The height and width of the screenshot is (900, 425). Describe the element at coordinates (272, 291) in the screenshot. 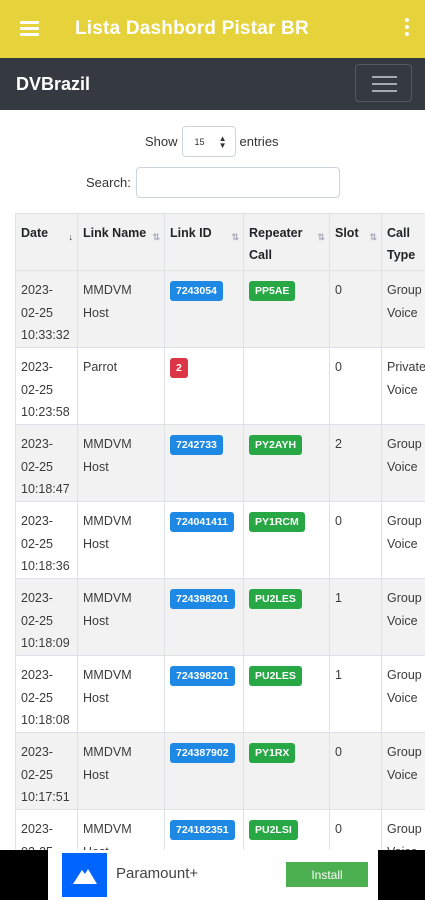

I see `repeater-call-badge: PP5AE` at that location.